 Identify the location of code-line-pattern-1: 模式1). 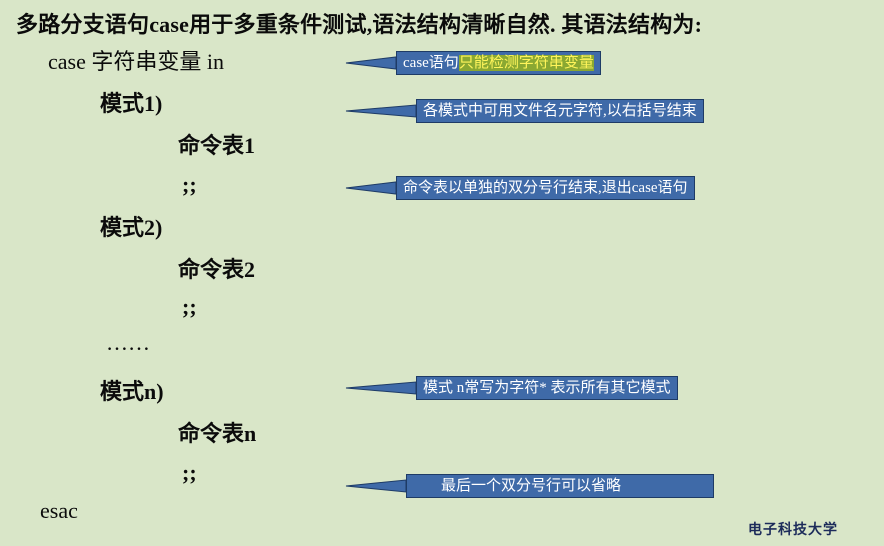
(131, 103).